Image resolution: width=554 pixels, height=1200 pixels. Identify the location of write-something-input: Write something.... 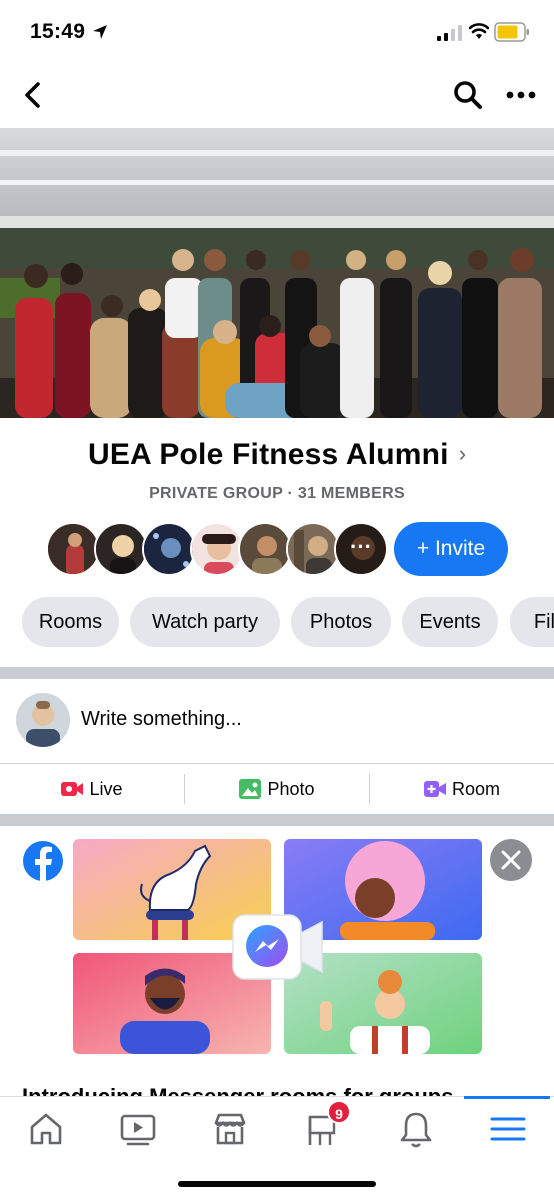
(161, 719).